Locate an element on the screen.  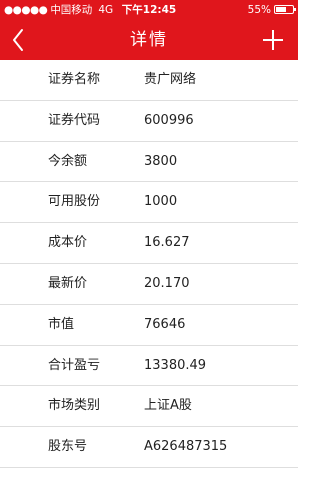
detail-row-market-value: 市值 76646 is located at coordinates (149, 325).